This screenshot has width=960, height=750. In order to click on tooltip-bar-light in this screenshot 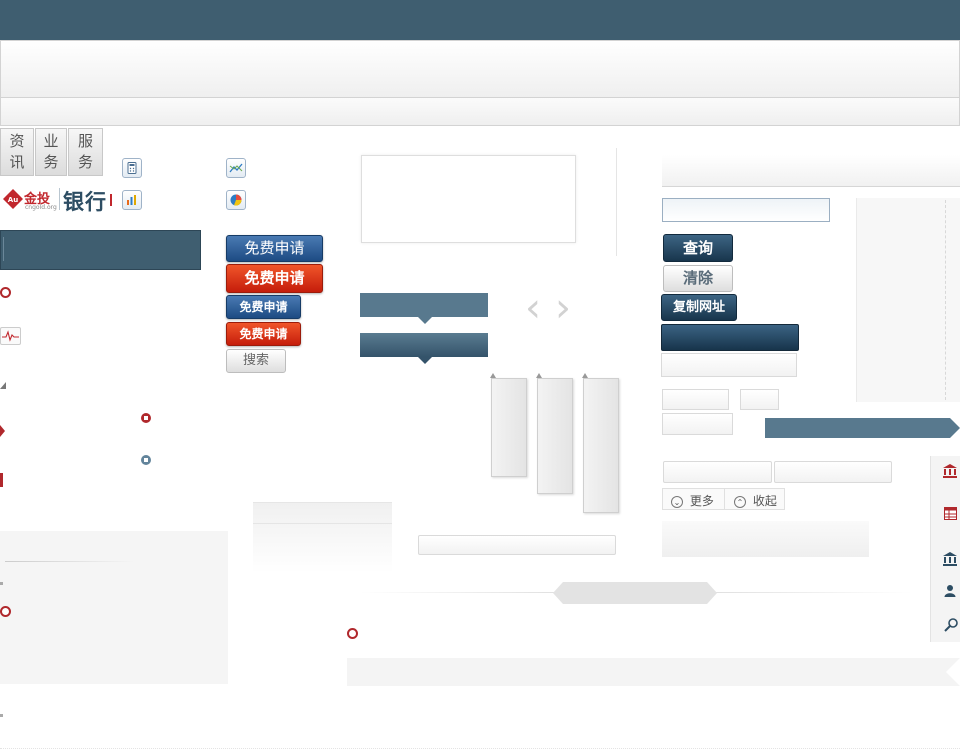, I will do `click(424, 308)`.